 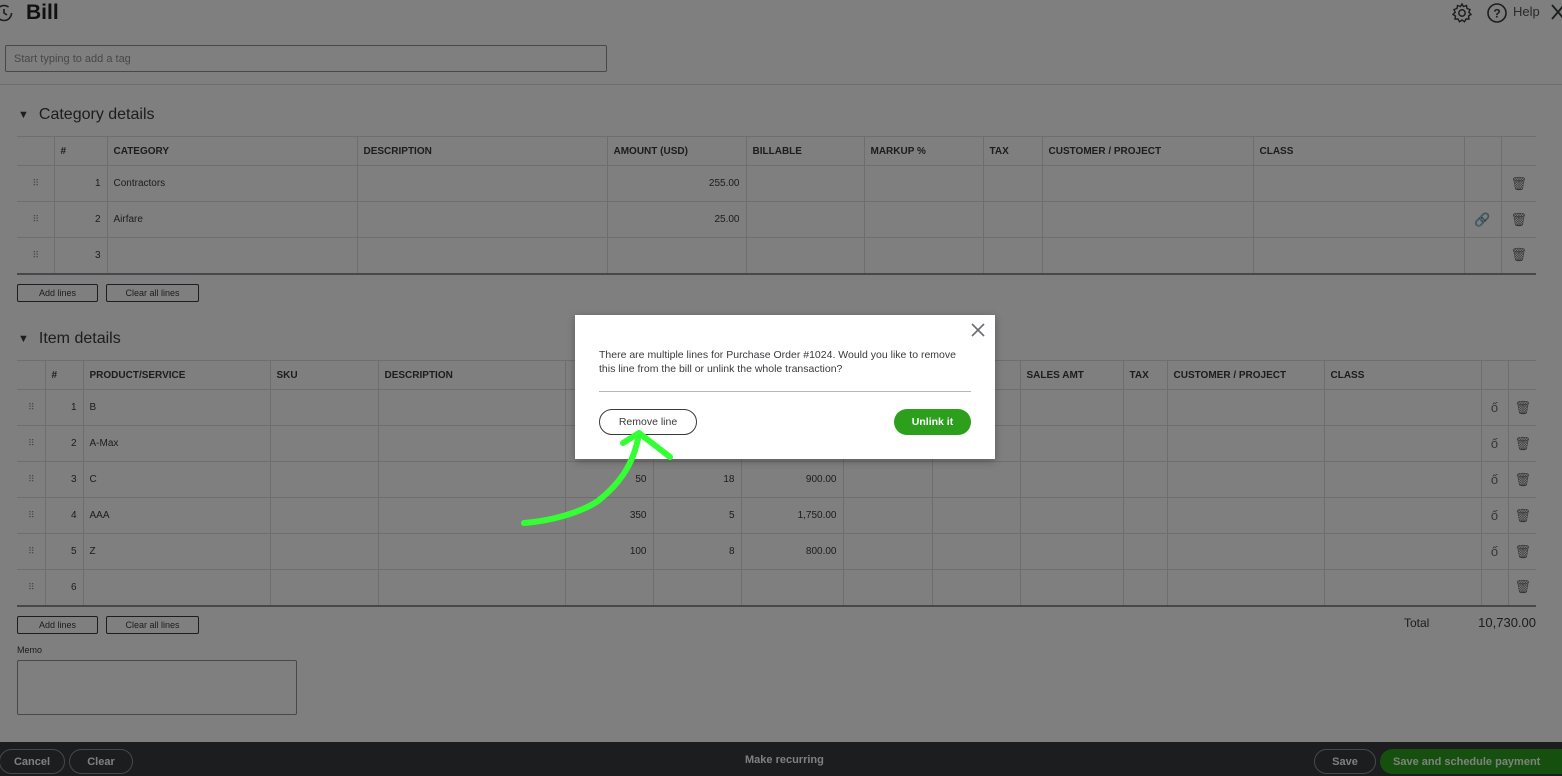 I want to click on annotation-arrow-icon, so click(x=597, y=478).